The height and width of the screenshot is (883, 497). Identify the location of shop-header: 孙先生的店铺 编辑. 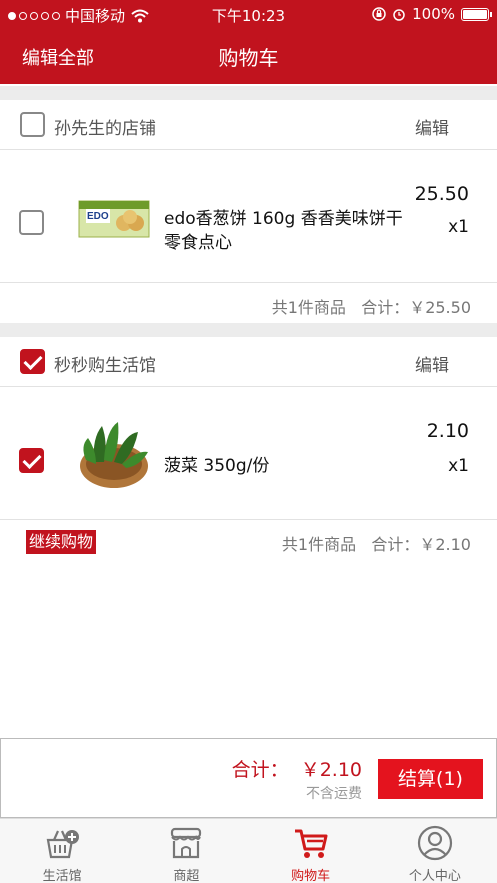
(248, 125).